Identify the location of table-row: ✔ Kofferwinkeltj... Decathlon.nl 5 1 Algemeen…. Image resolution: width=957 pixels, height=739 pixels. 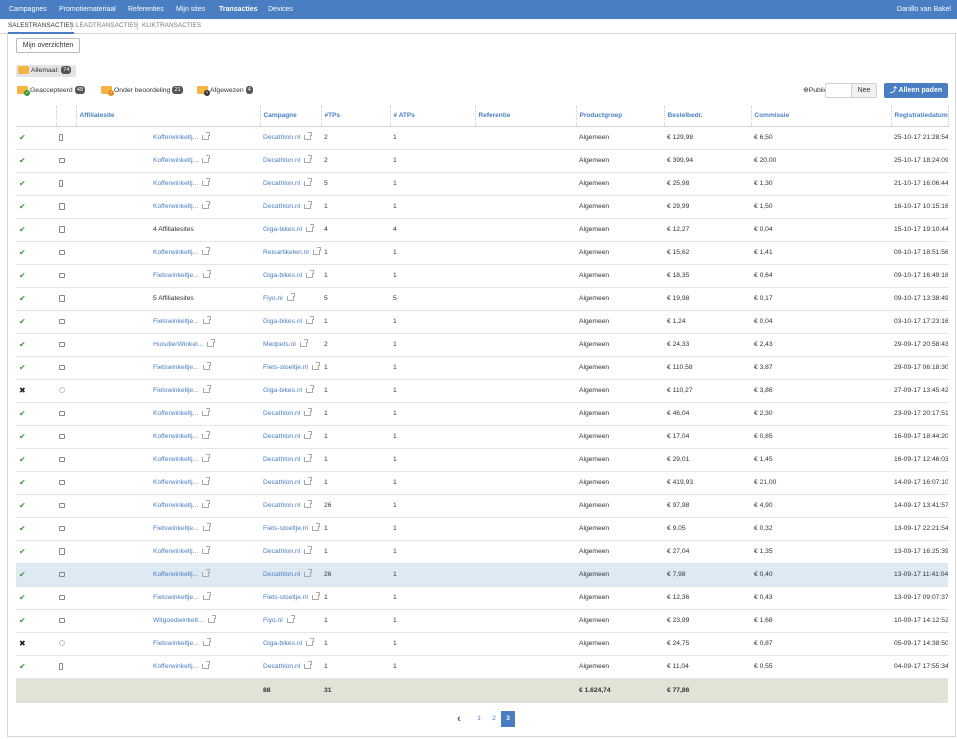
(482, 184).